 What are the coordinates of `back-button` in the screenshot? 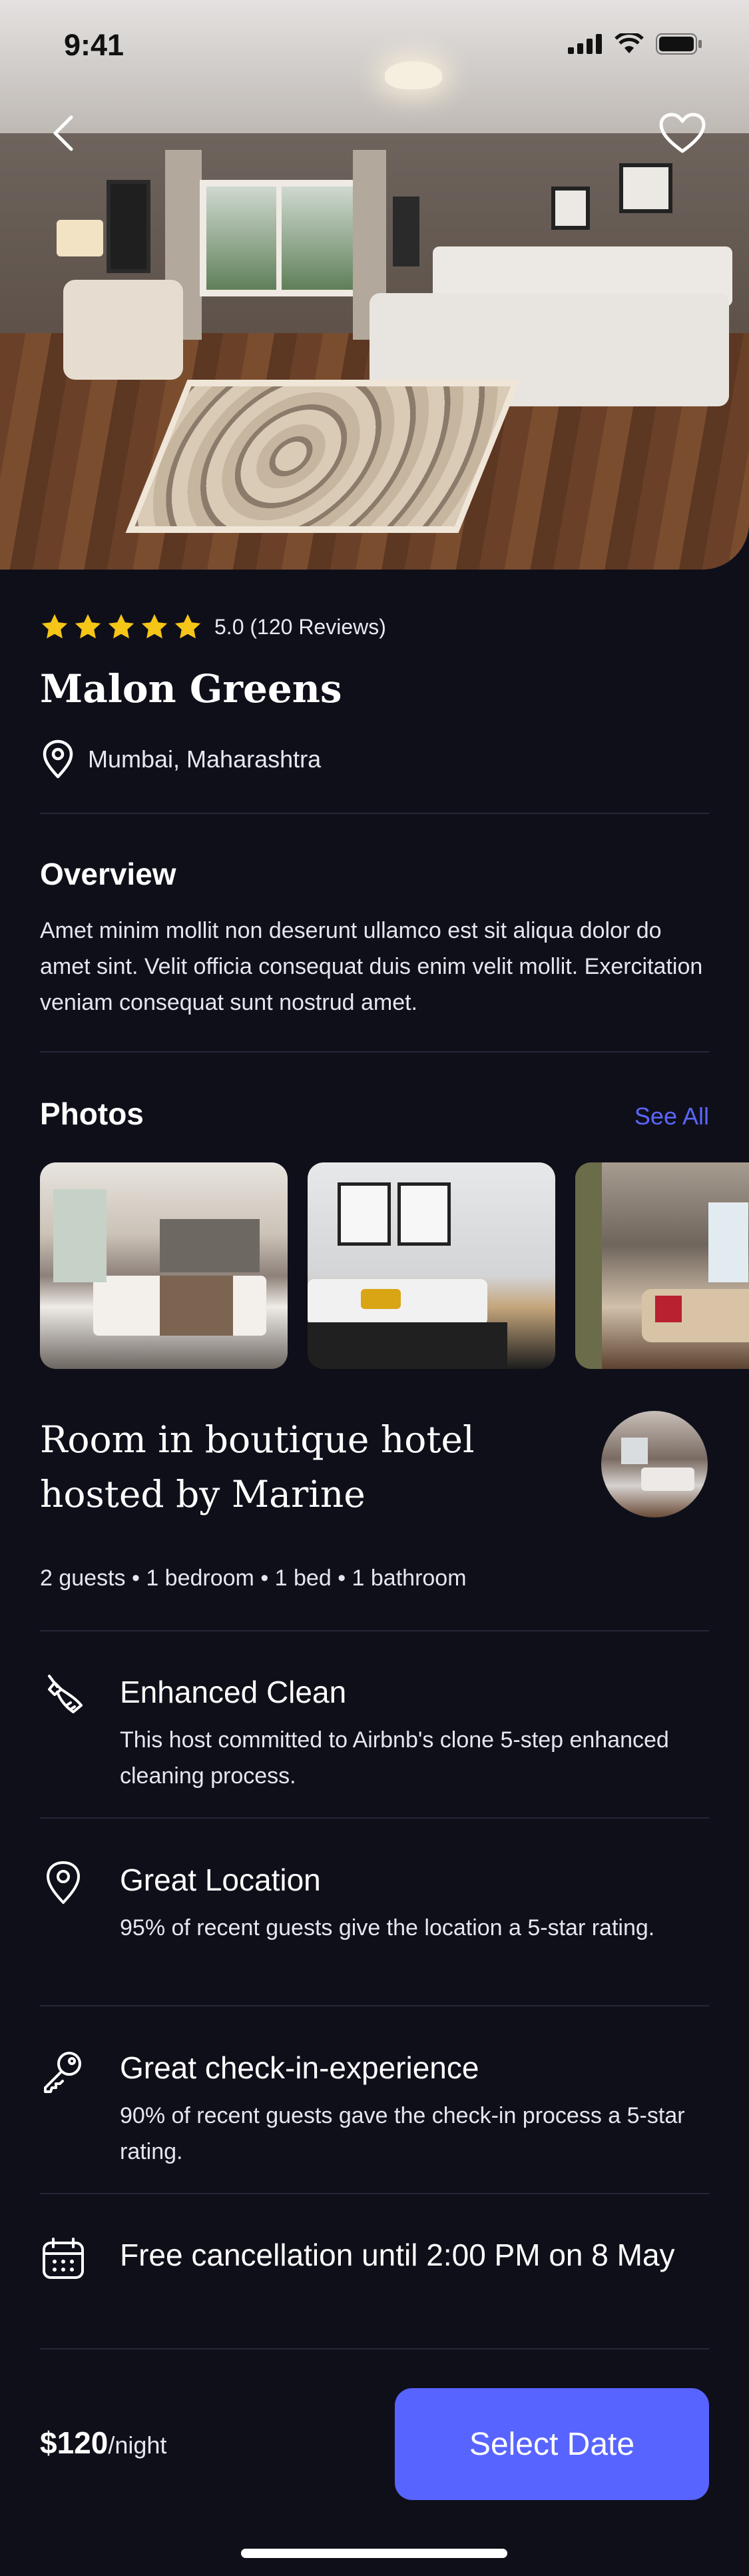 It's located at (63, 133).